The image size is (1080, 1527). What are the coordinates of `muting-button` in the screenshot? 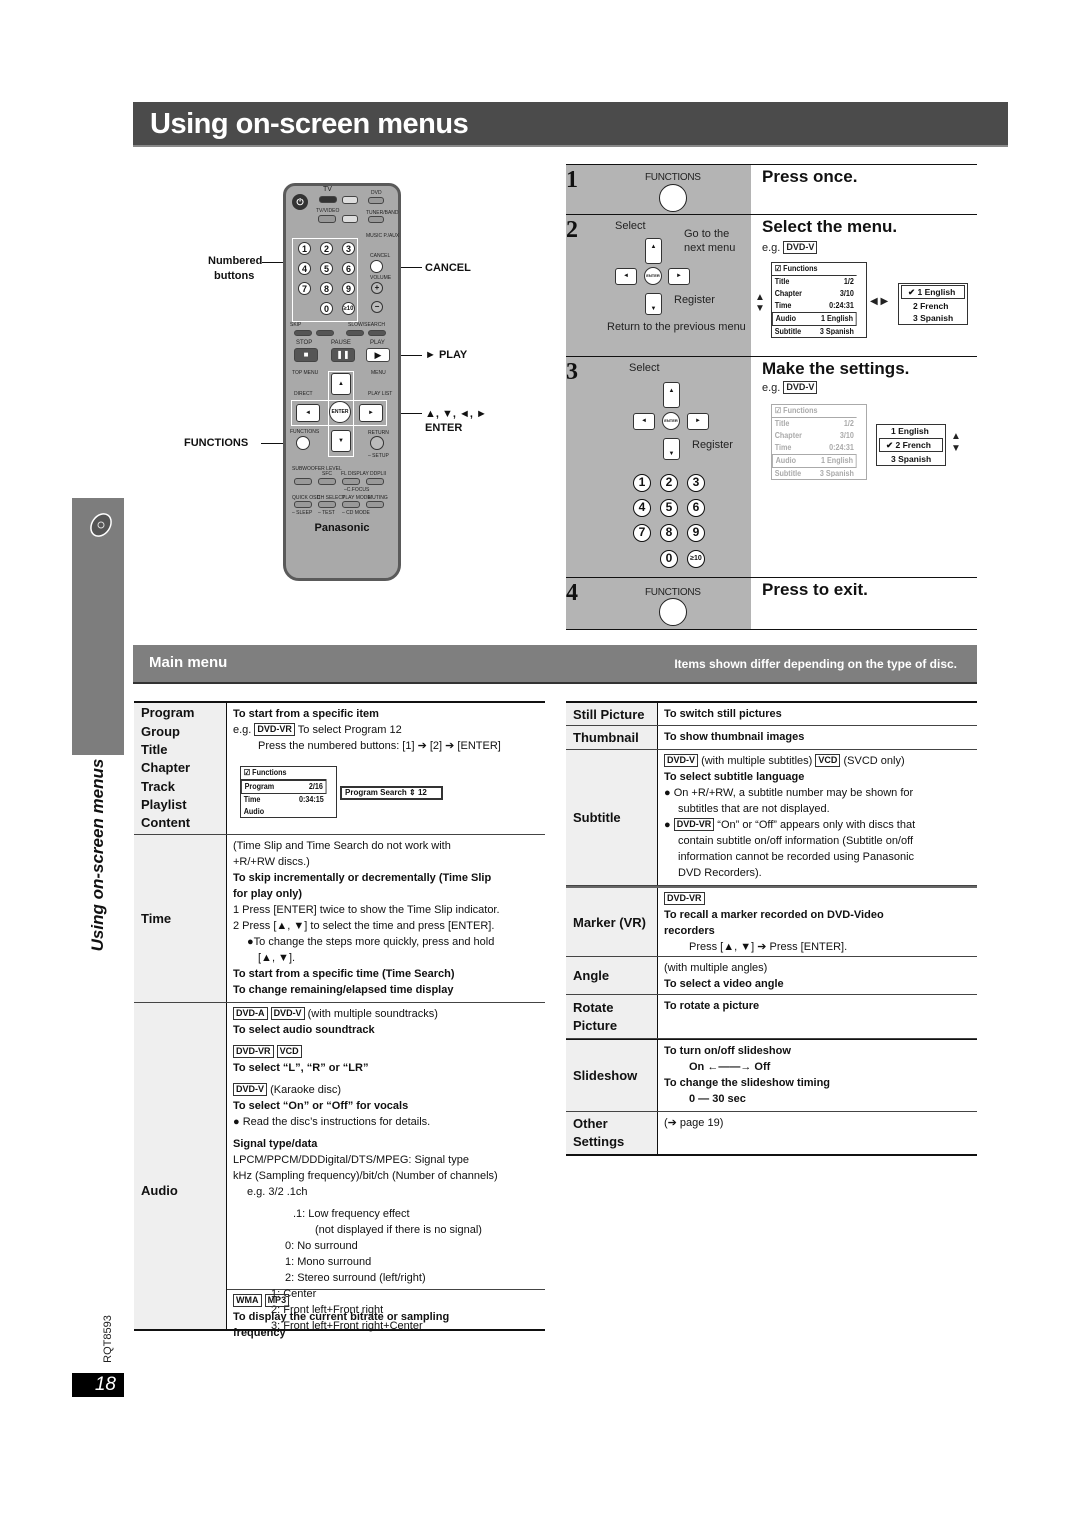 It's located at (375, 504).